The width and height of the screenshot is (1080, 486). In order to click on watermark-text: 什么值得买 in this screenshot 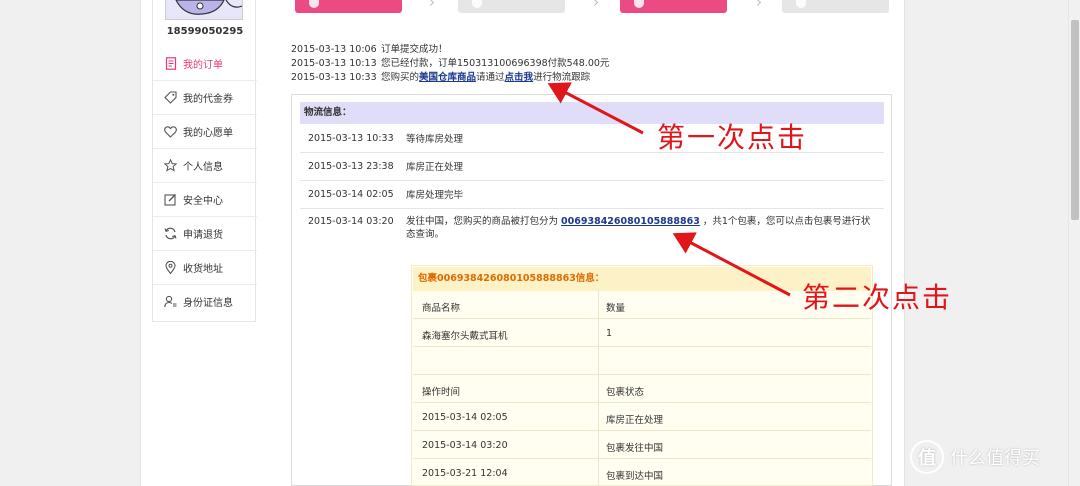, I will do `click(995, 458)`.